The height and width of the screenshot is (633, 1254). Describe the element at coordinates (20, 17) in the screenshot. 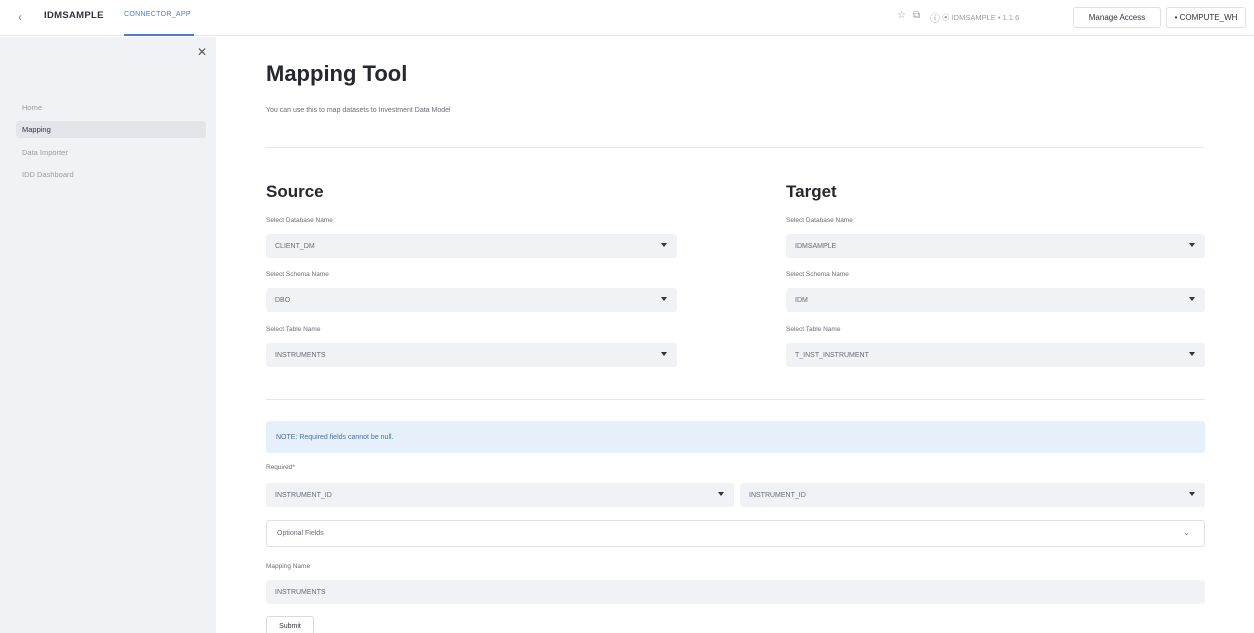

I see `chevron-left-icon: ‹` at that location.